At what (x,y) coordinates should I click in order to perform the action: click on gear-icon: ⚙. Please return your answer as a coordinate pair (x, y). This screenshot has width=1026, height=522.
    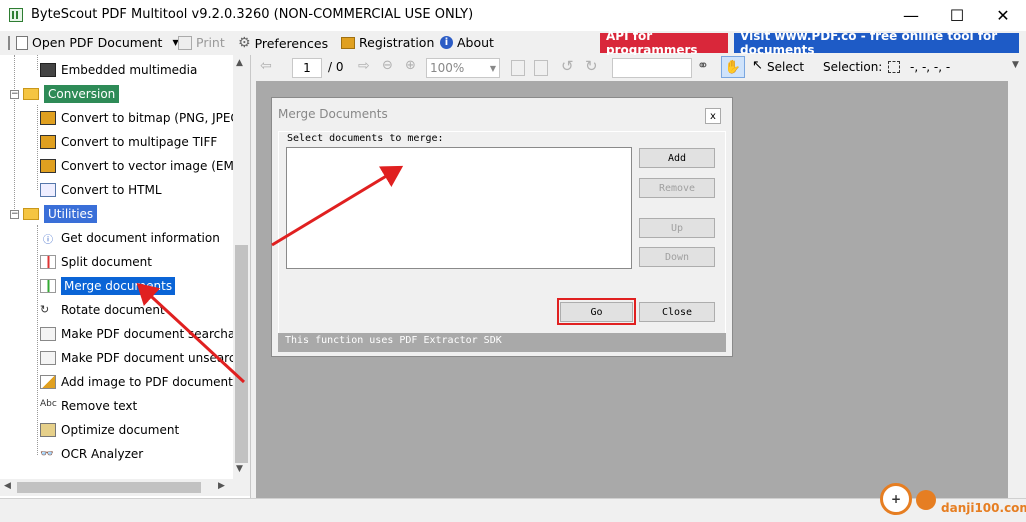
    Looking at the image, I should click on (244, 43).